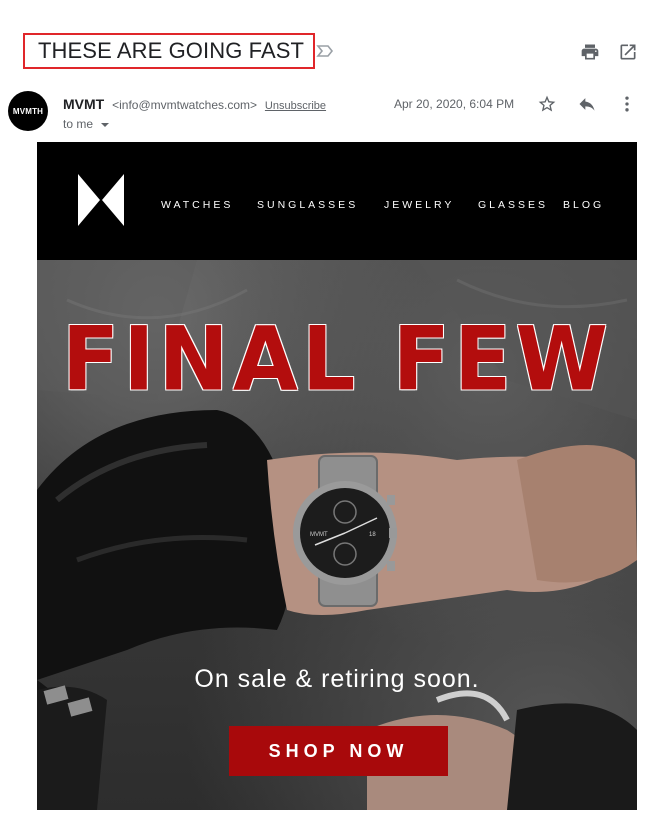 The height and width of the screenshot is (823, 661). Describe the element at coordinates (197, 205) in the screenshot. I see `nav-watches: WATCHES` at that location.